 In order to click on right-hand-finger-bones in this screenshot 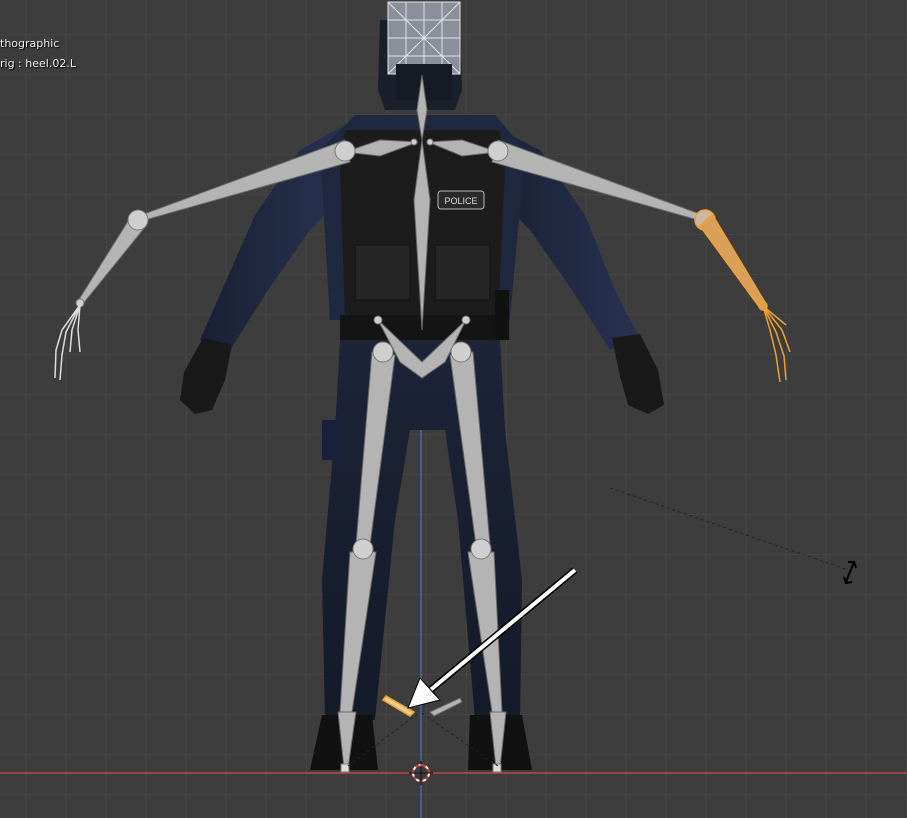, I will do `click(776, 344)`.